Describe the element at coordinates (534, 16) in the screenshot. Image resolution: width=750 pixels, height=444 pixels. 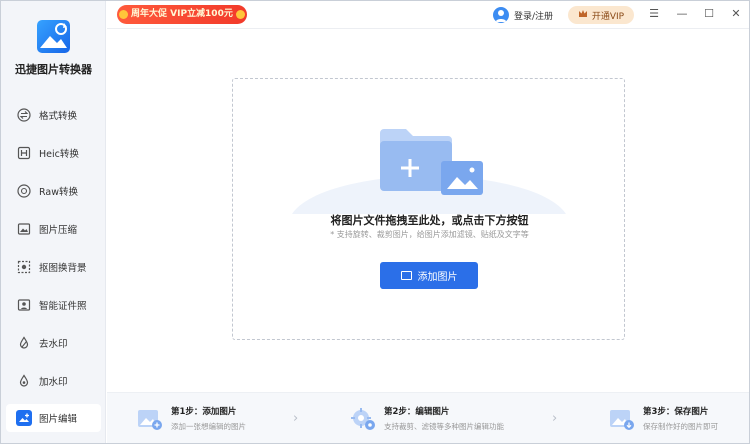
I see `login-label: 登录/注册` at that location.